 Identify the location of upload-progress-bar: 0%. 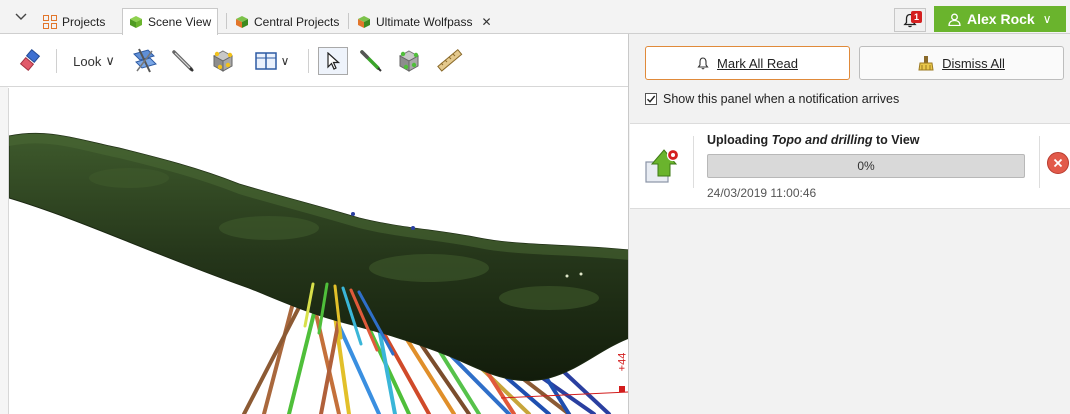
(866, 166).